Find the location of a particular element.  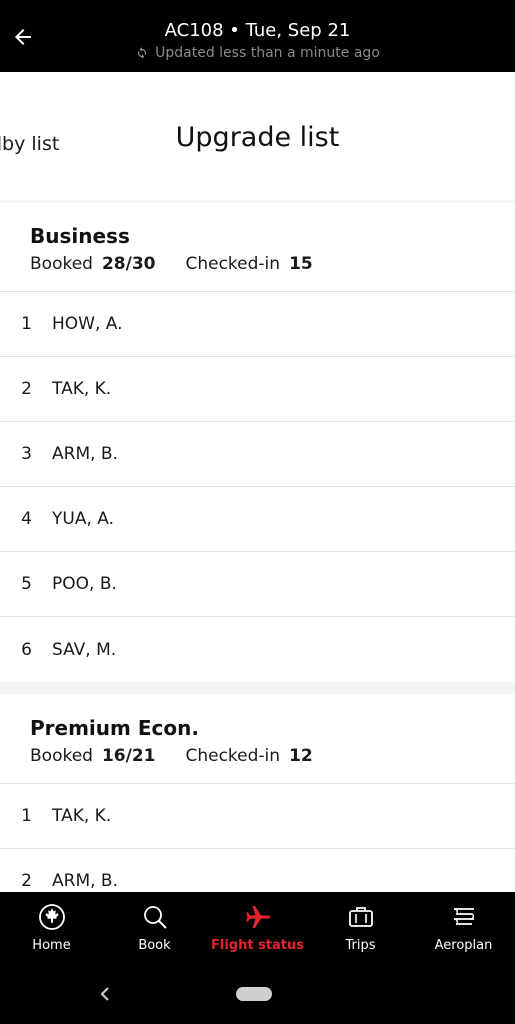

nav-book-label: Book is located at coordinates (154, 945).